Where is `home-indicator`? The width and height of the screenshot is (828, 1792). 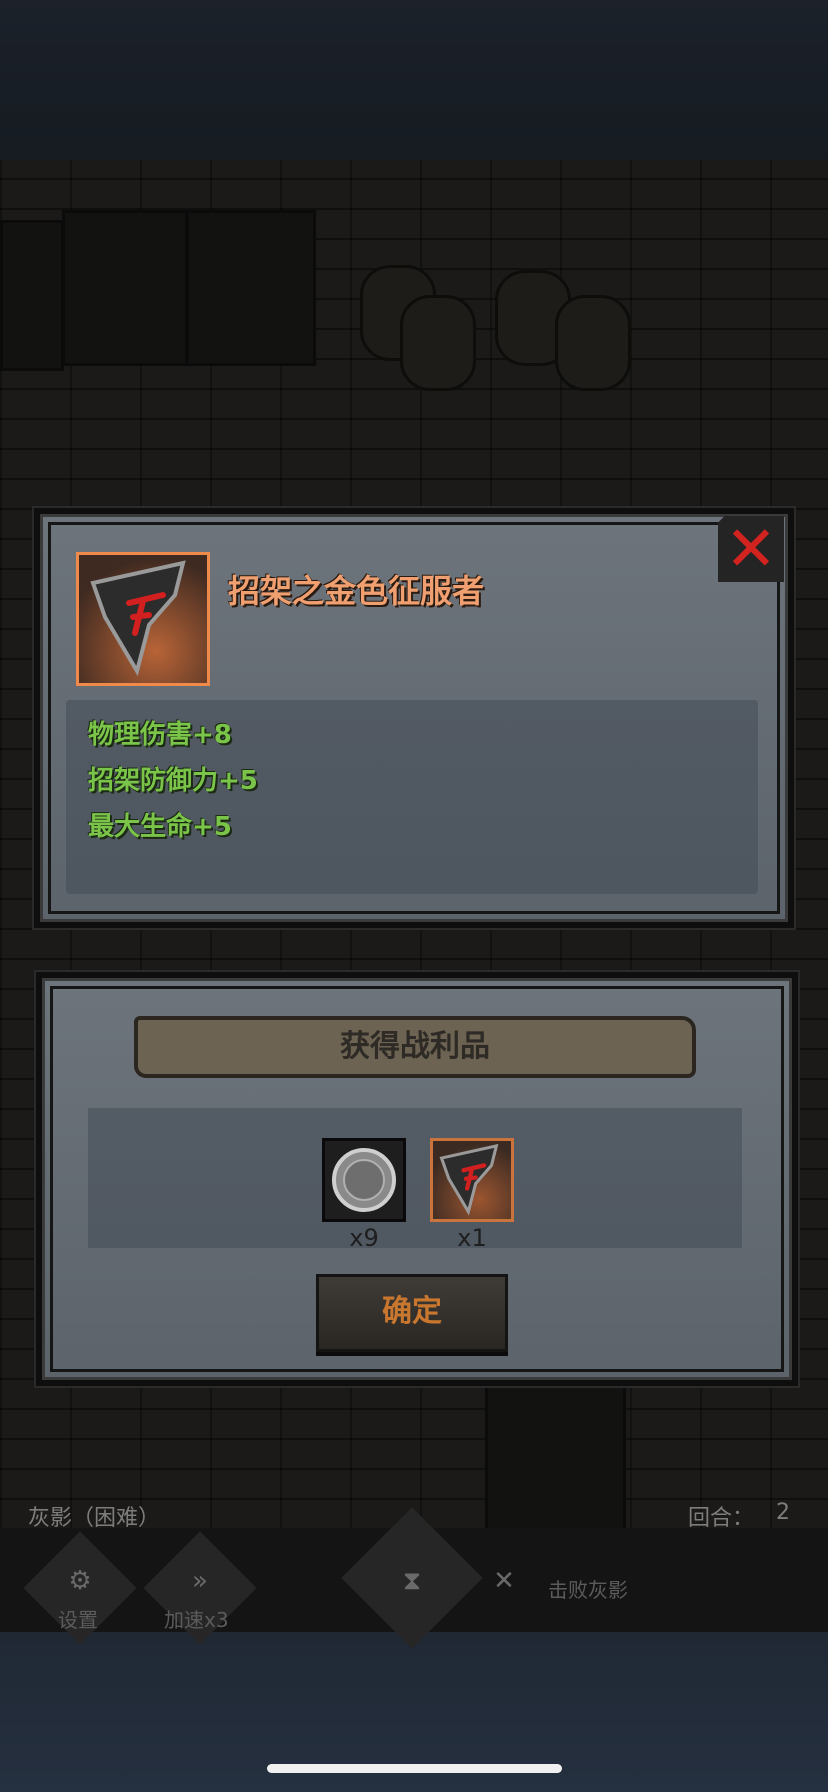 home-indicator is located at coordinates (414, 1768).